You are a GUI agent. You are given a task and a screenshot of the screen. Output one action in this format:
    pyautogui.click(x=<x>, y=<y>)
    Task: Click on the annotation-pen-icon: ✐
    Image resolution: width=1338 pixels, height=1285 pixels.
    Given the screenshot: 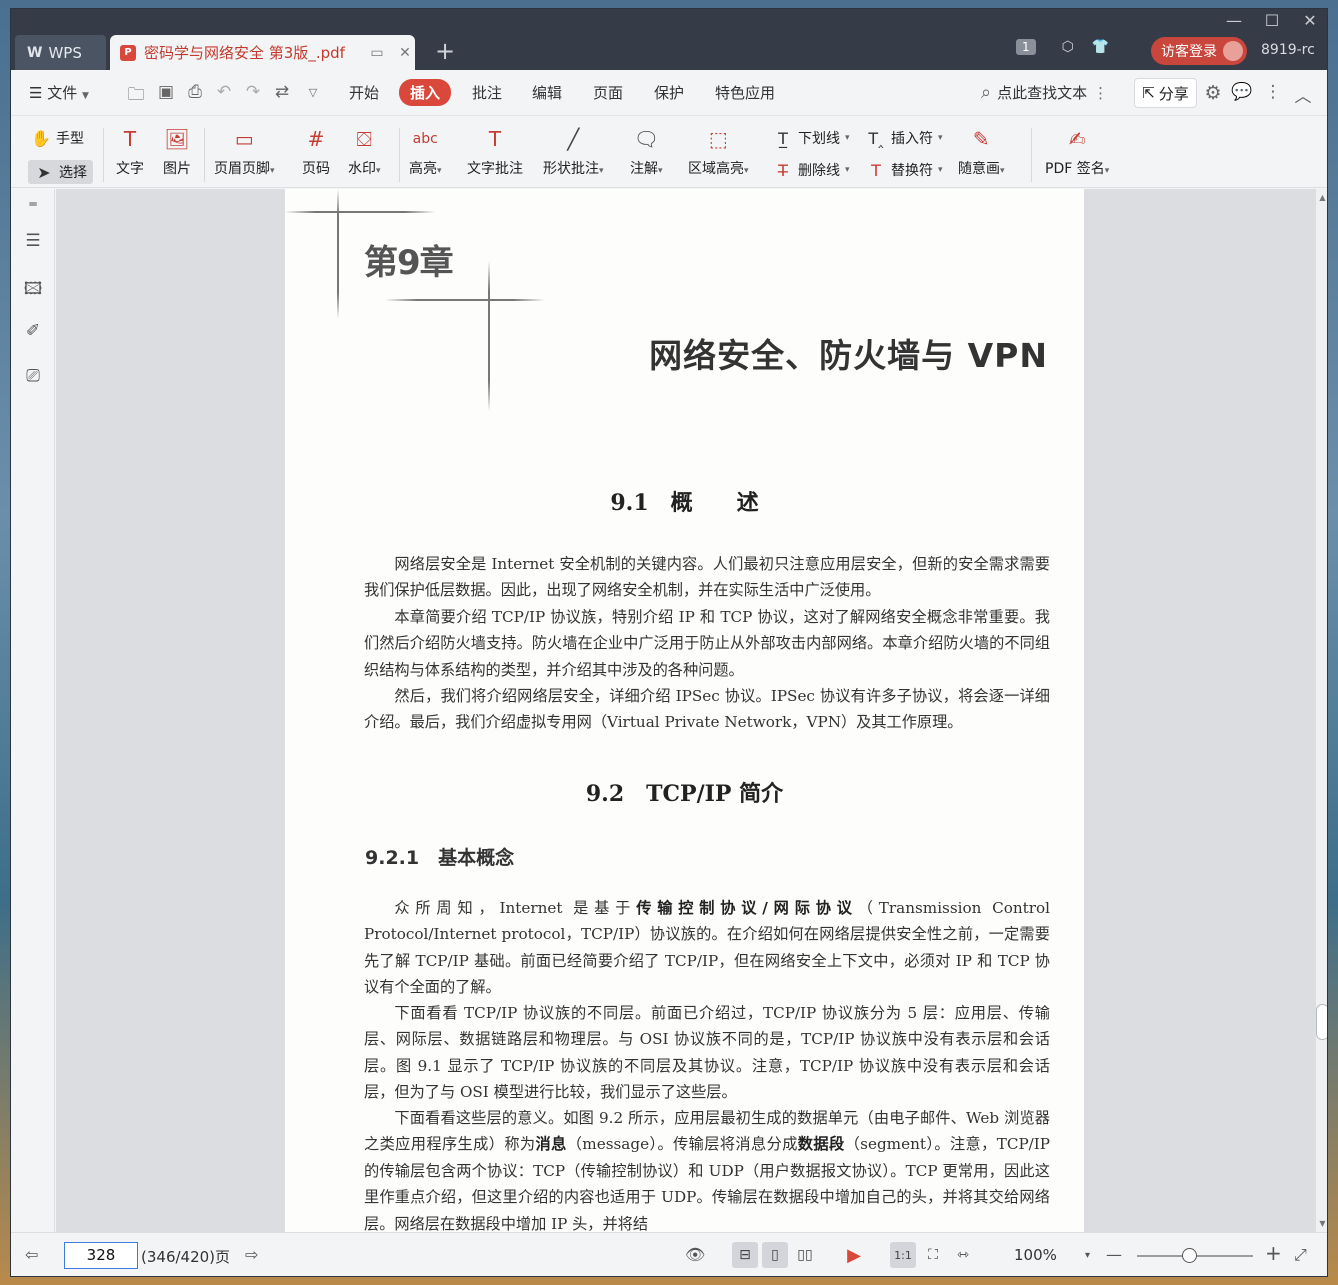 What is the action you would take?
    pyautogui.click(x=33, y=332)
    